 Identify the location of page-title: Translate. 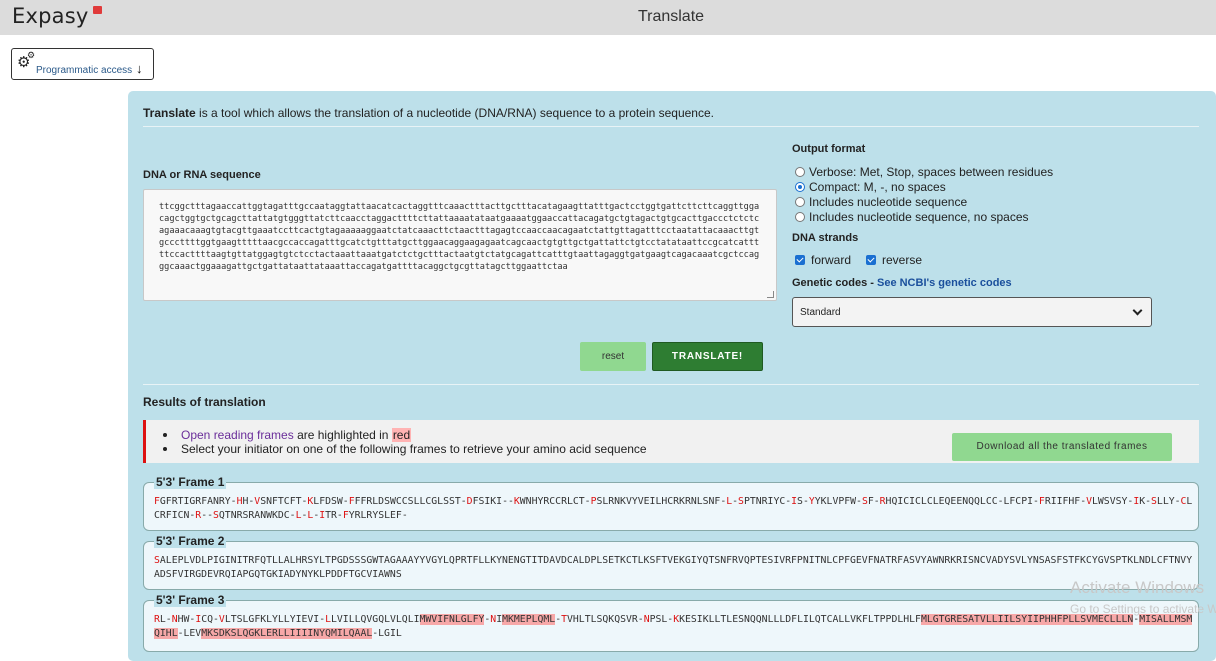
(671, 16).